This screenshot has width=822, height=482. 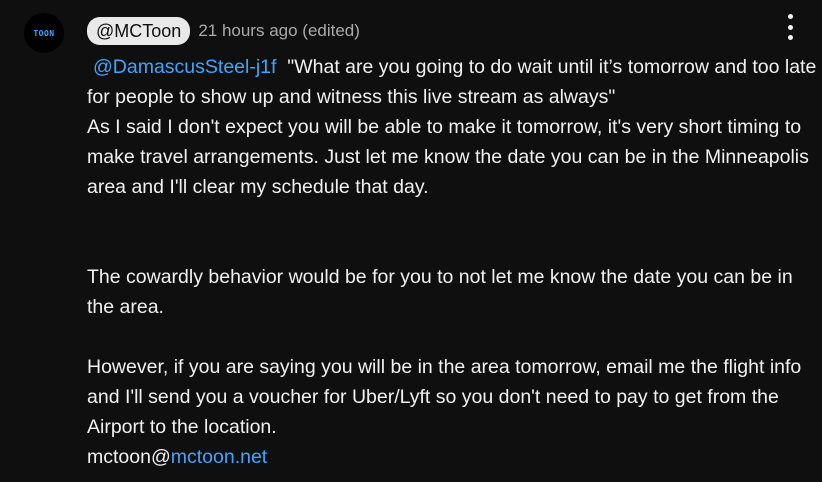 I want to click on vertical-ellipsis-icon, so click(x=790, y=27).